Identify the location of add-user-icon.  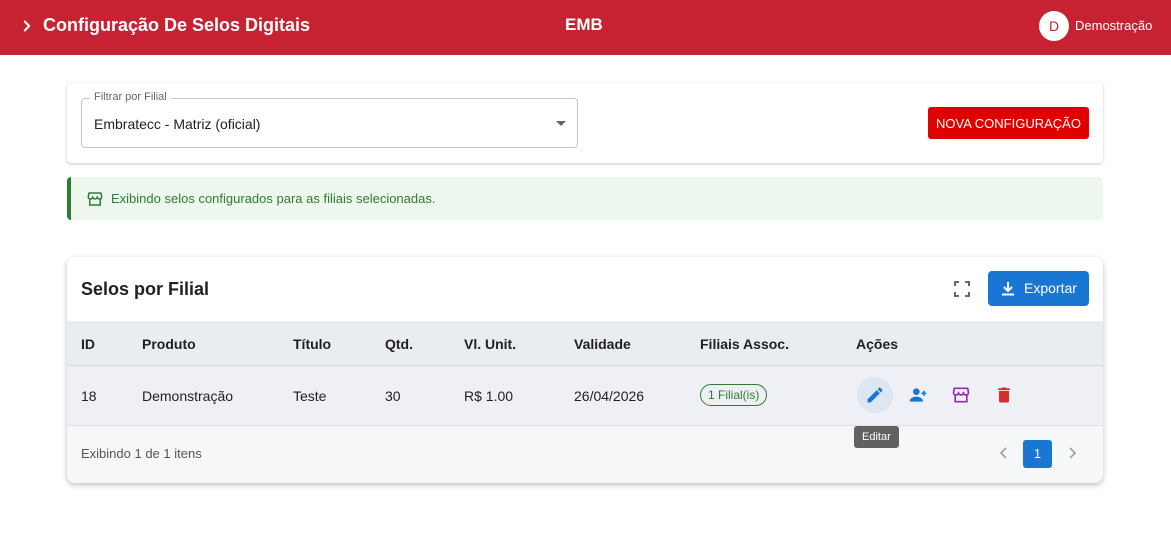
(918, 395).